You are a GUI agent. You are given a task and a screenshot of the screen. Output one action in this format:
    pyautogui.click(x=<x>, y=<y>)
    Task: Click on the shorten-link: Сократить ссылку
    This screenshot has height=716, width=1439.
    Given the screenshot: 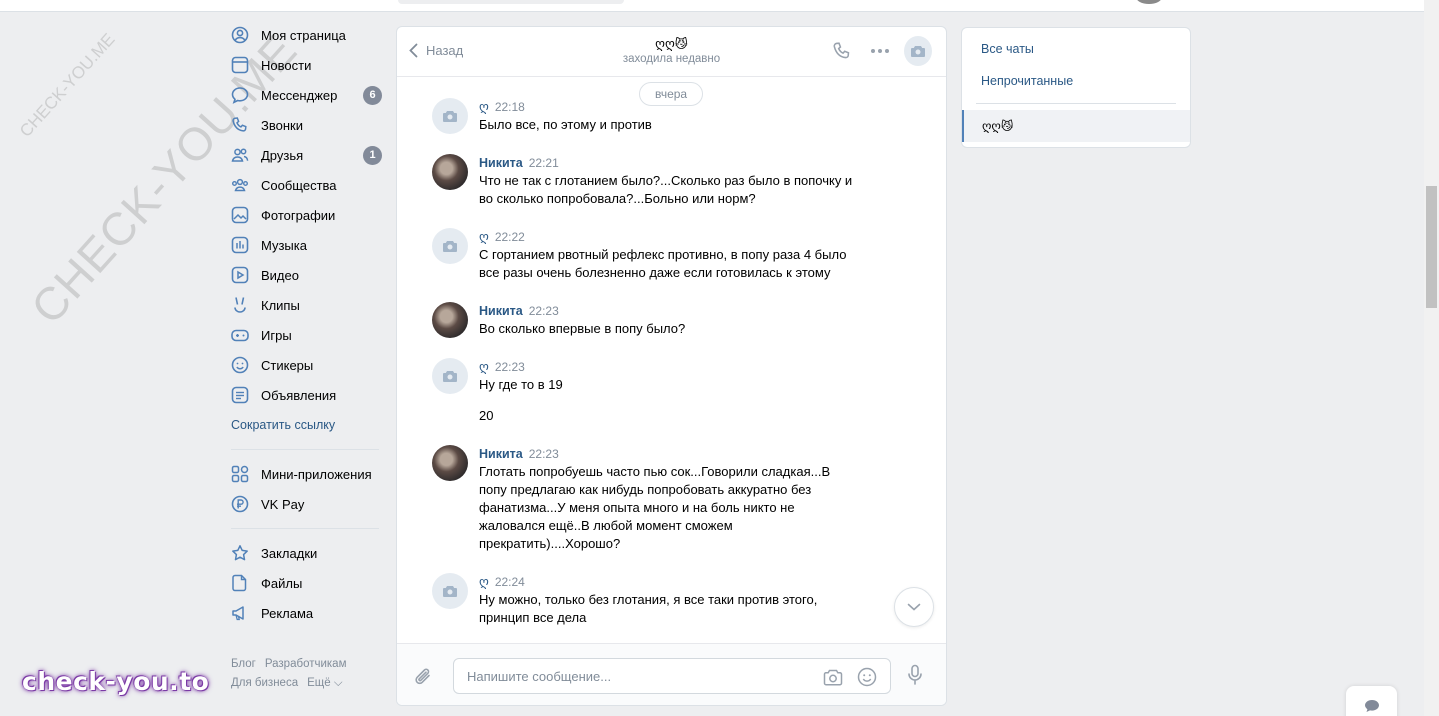 What is the action you would take?
    pyautogui.click(x=308, y=425)
    